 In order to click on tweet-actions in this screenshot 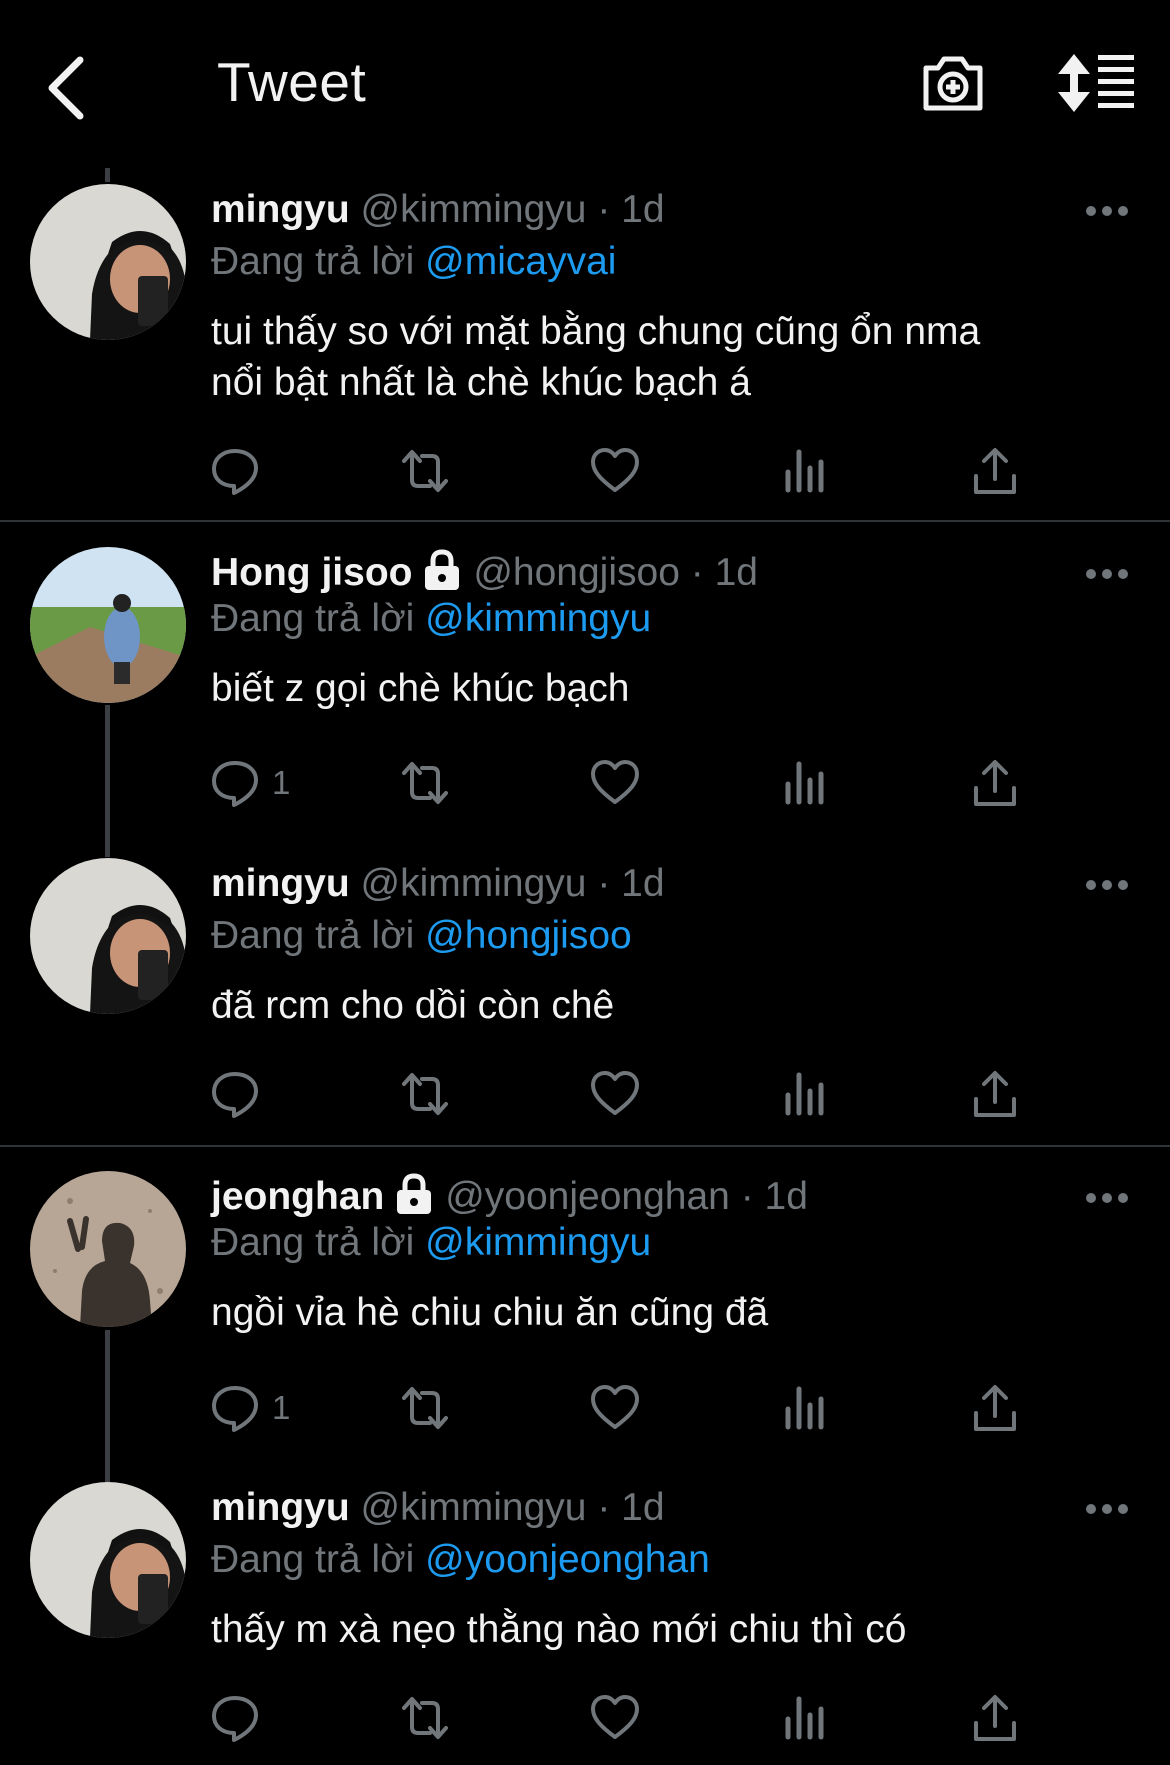, I will do `click(625, 473)`.